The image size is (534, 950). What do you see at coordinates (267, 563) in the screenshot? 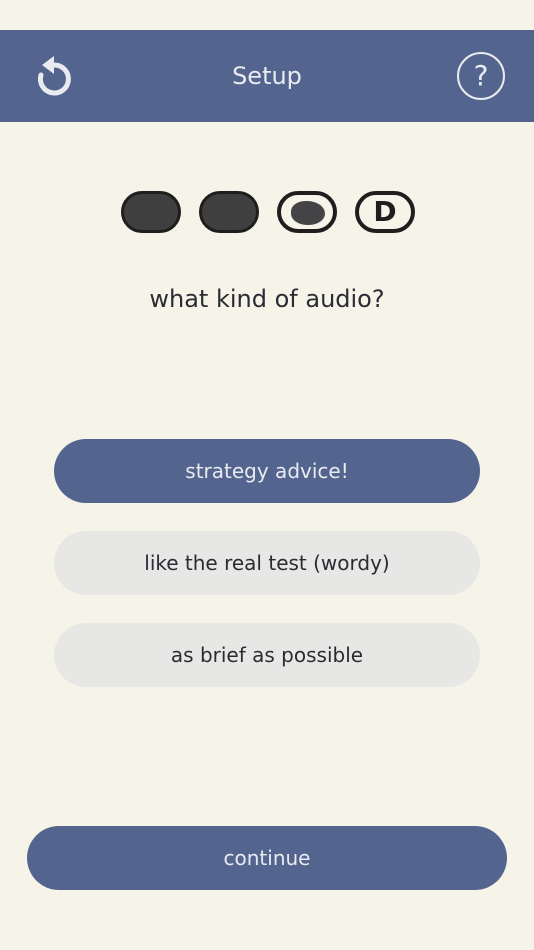
I see `option-like-real-test: like the real test (wordy)` at bounding box center [267, 563].